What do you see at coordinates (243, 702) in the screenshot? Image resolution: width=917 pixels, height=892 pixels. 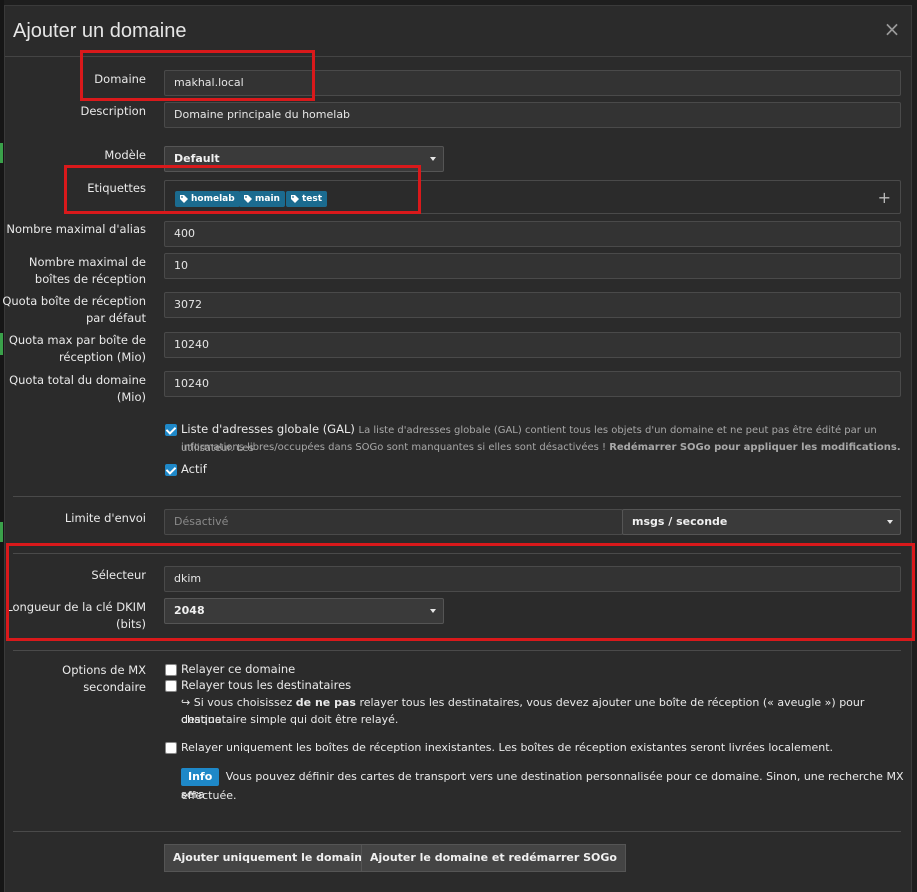 I see `note-prefix: Si vous choisissez` at bounding box center [243, 702].